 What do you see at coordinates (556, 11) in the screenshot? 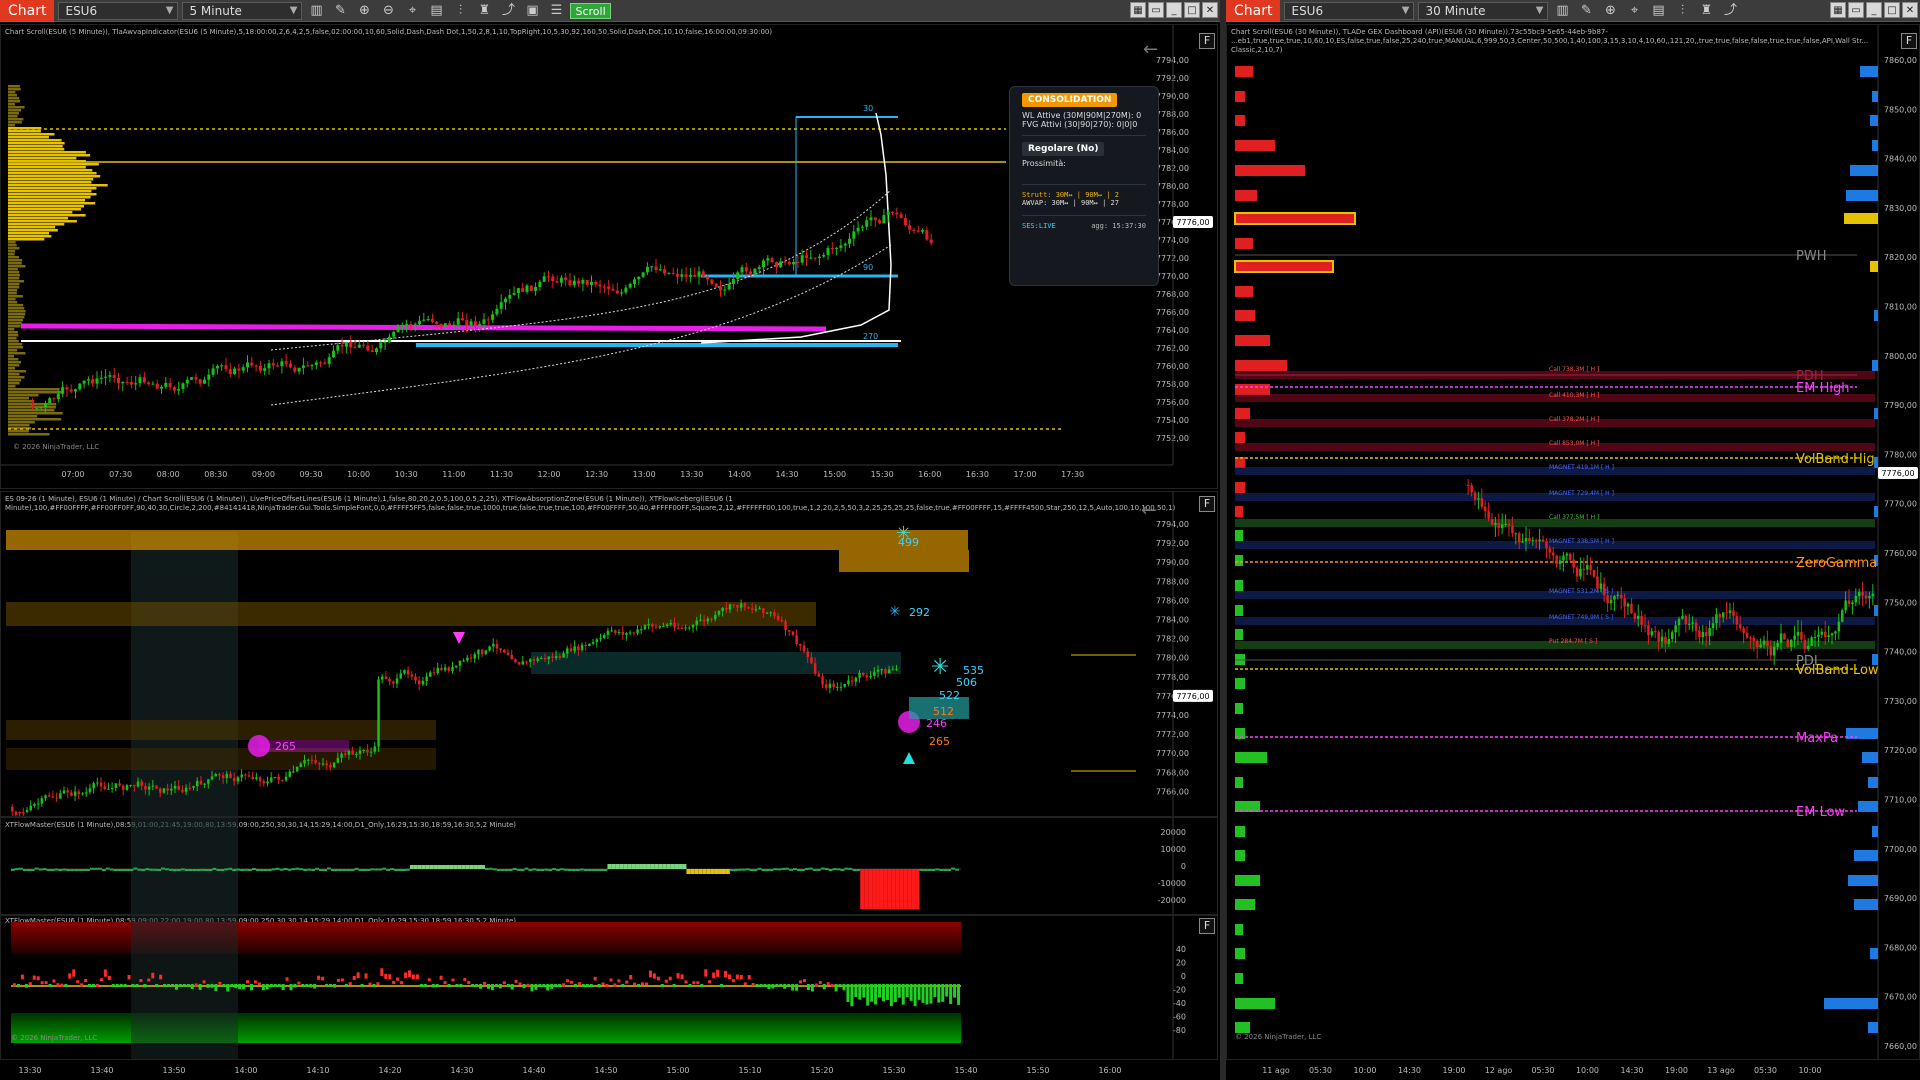
I see `list-icon: ☰` at bounding box center [556, 11].